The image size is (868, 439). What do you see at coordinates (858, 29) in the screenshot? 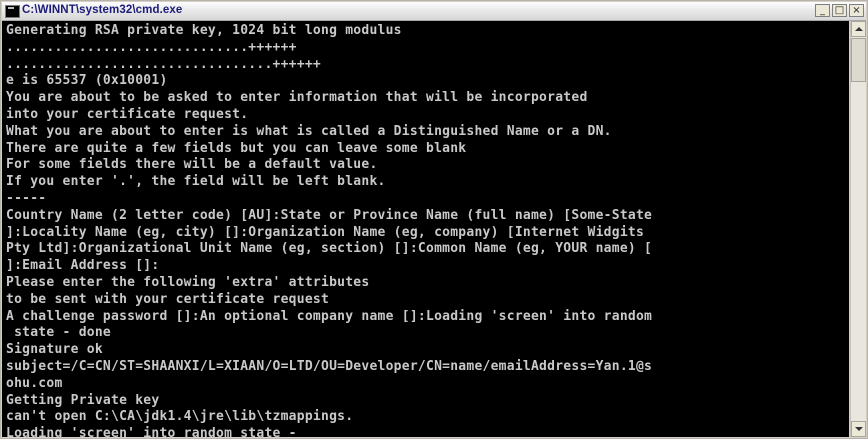
I see `scroll-up-arrow-icon` at bounding box center [858, 29].